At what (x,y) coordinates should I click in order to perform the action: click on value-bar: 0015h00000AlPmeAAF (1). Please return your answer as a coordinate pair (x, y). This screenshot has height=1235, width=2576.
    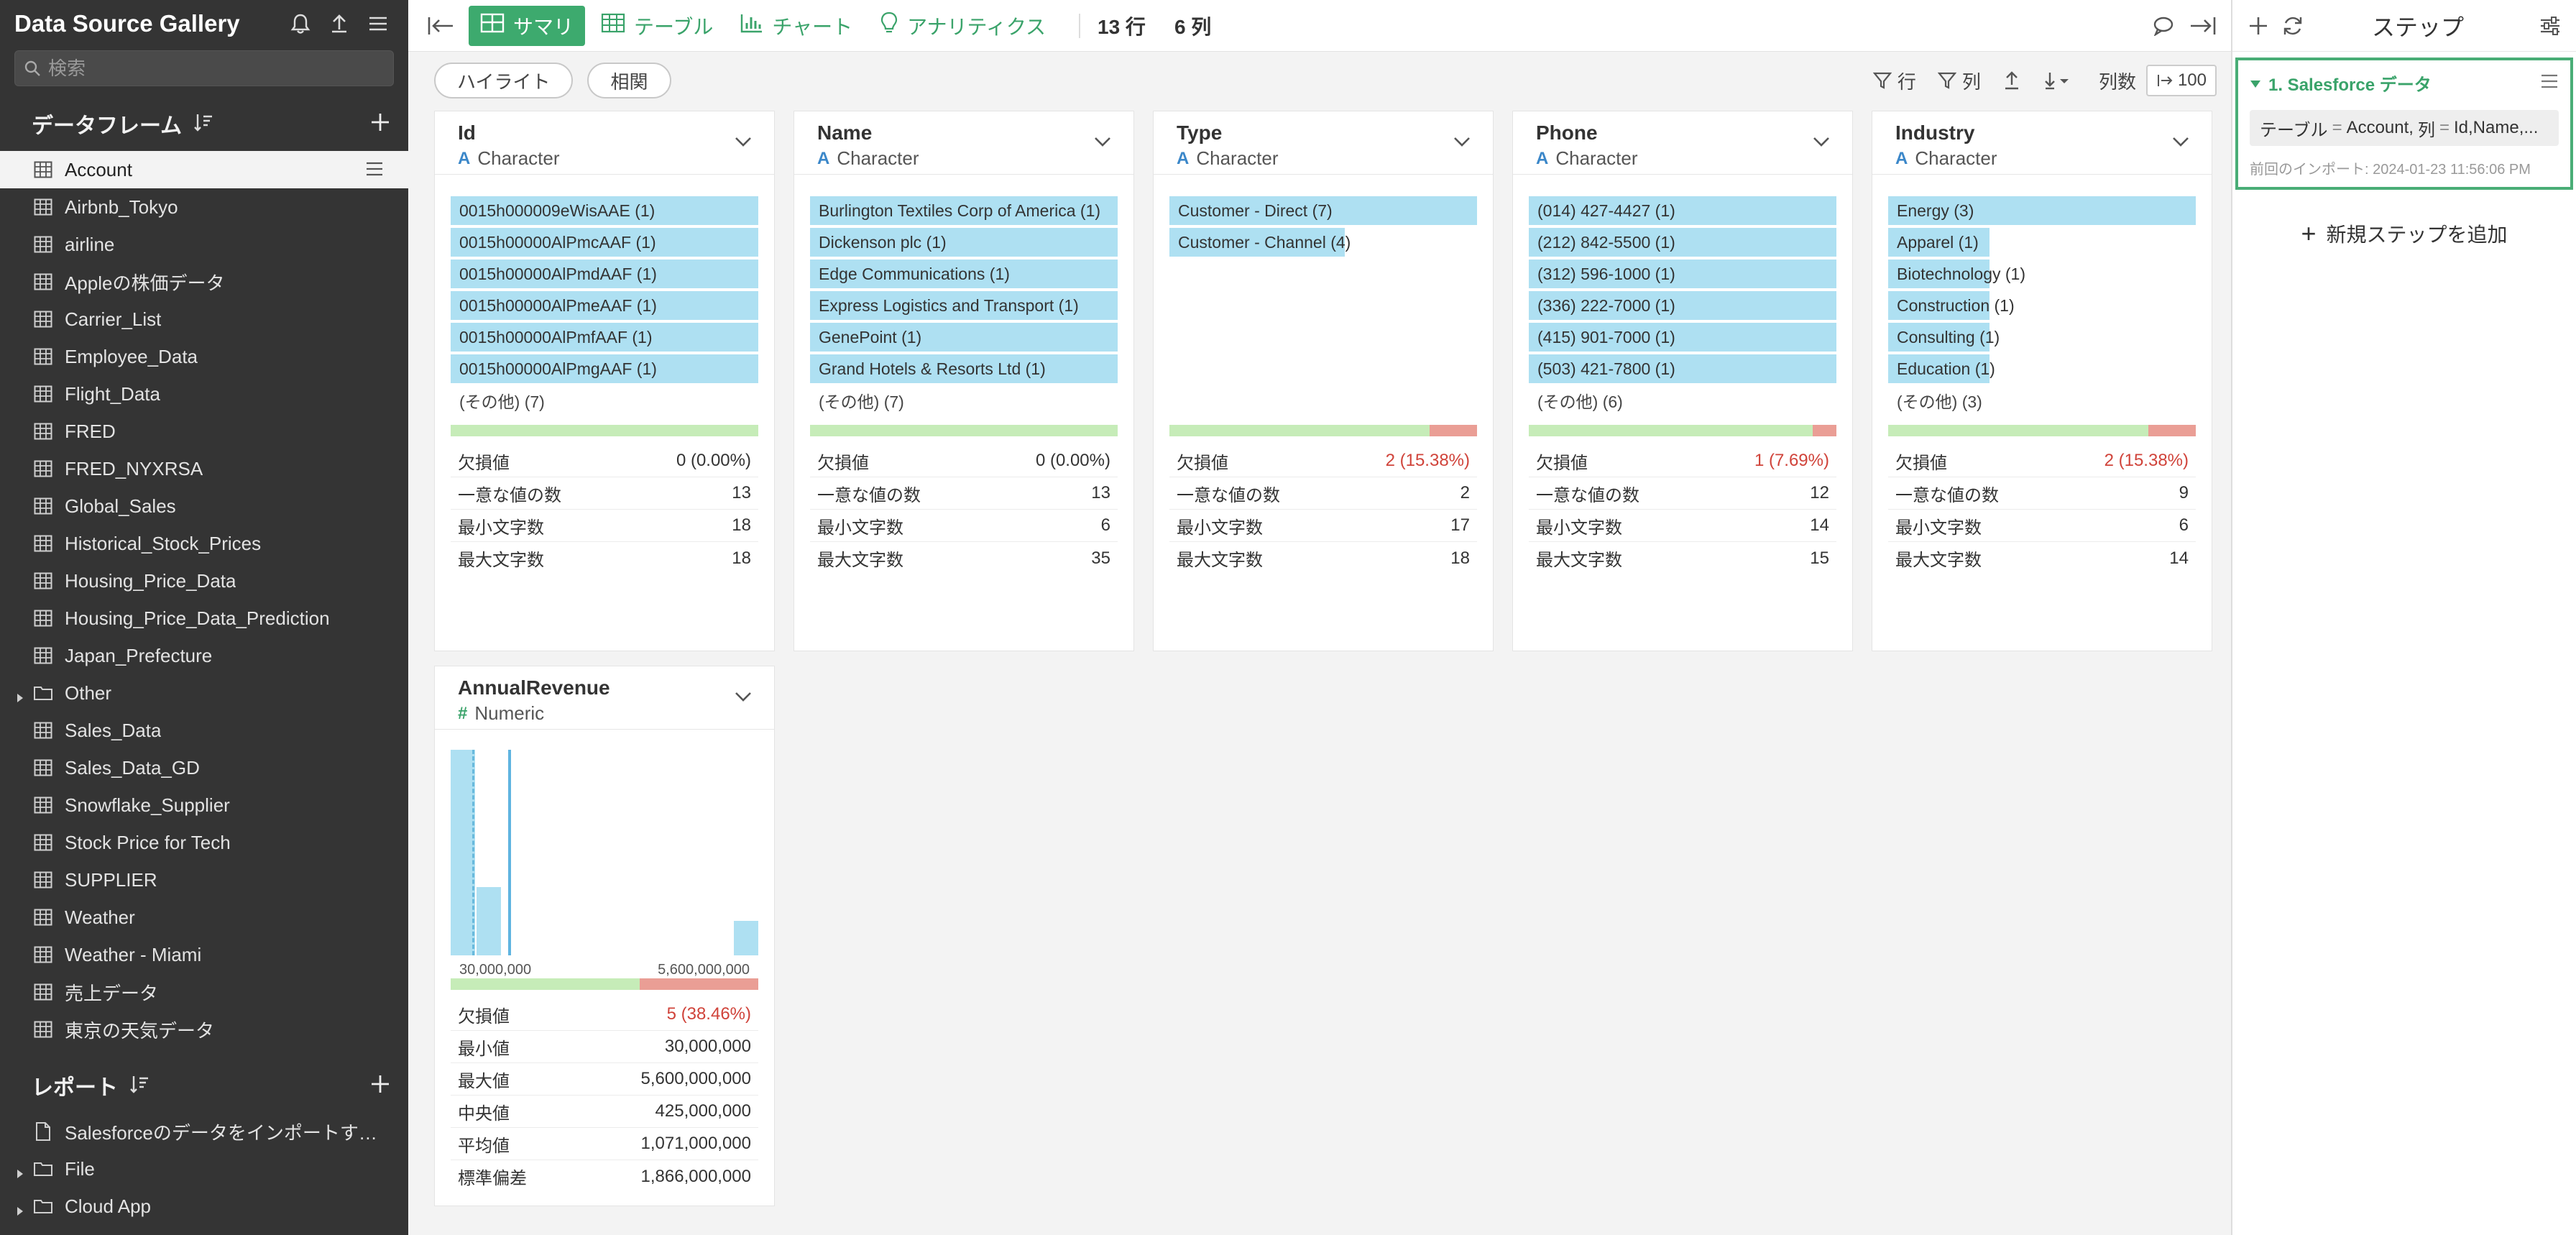
    Looking at the image, I should click on (604, 305).